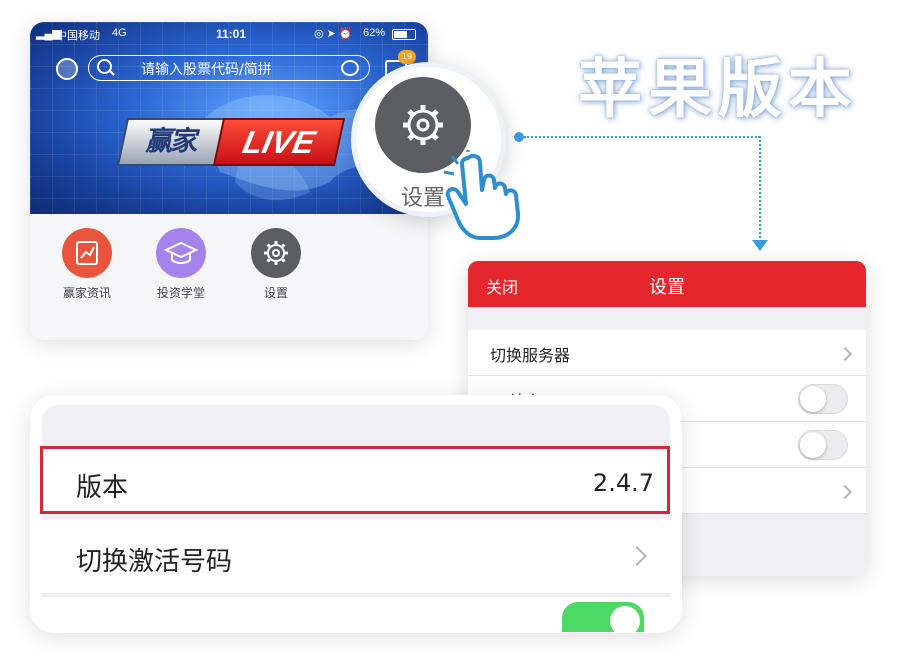 Image resolution: width=900 pixels, height=661 pixels. I want to click on status-bar: ▂▄▆ 中国移动 4G 11:01 ◎ ➤ ⏰ 62%, so click(229, 34).